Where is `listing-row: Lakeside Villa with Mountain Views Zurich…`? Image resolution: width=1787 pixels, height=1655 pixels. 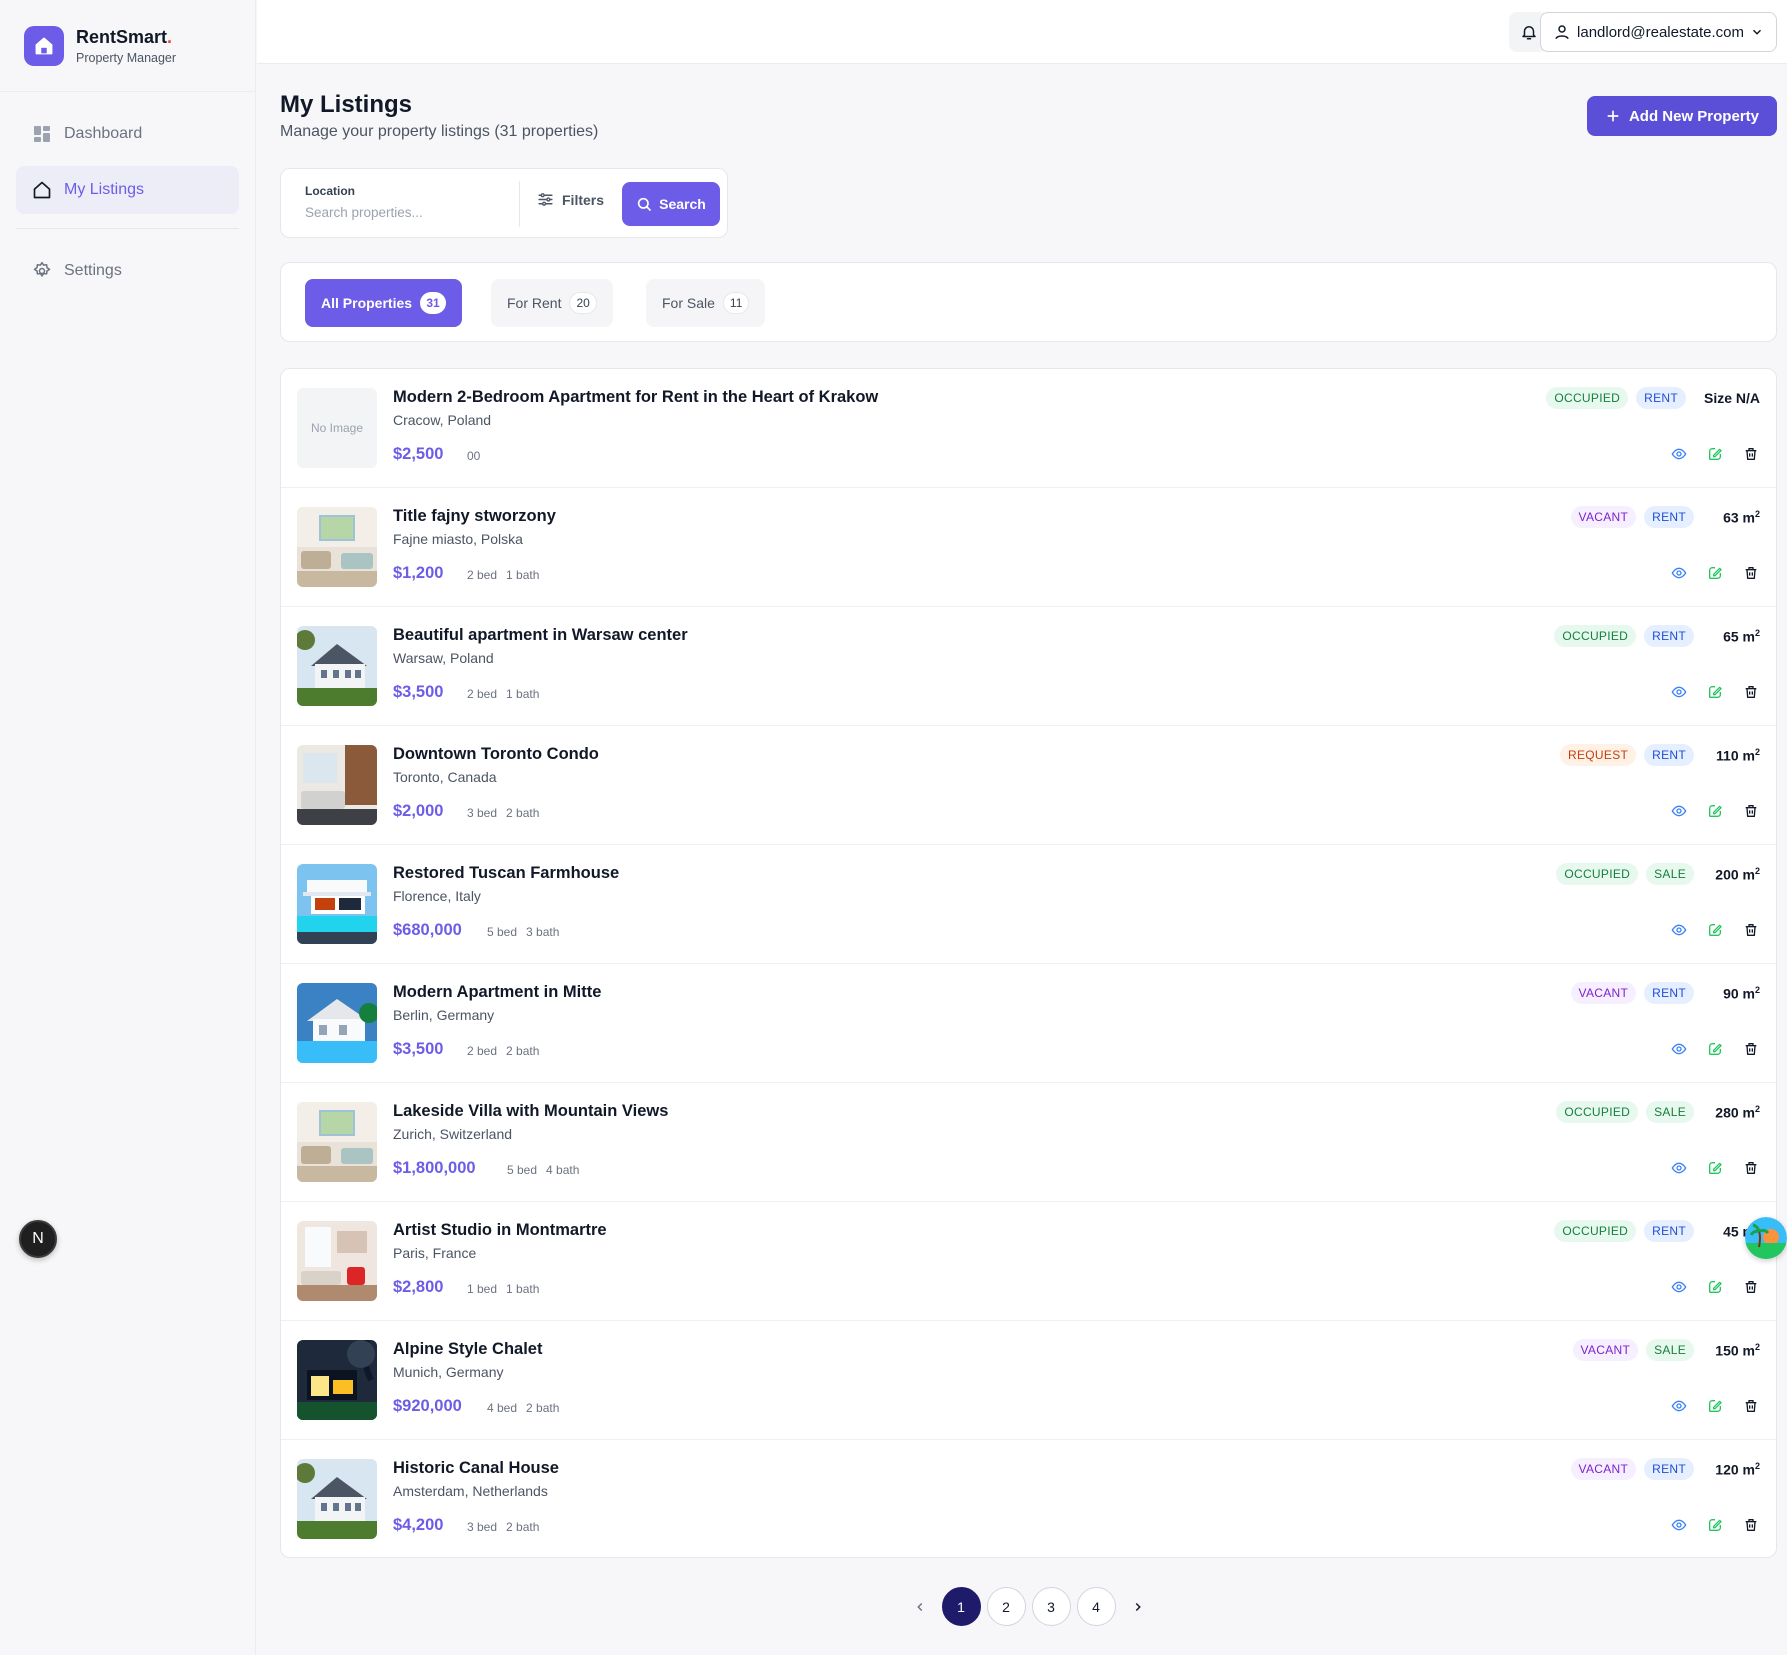 listing-row: Lakeside Villa with Mountain Views Zurich… is located at coordinates (1028, 1142).